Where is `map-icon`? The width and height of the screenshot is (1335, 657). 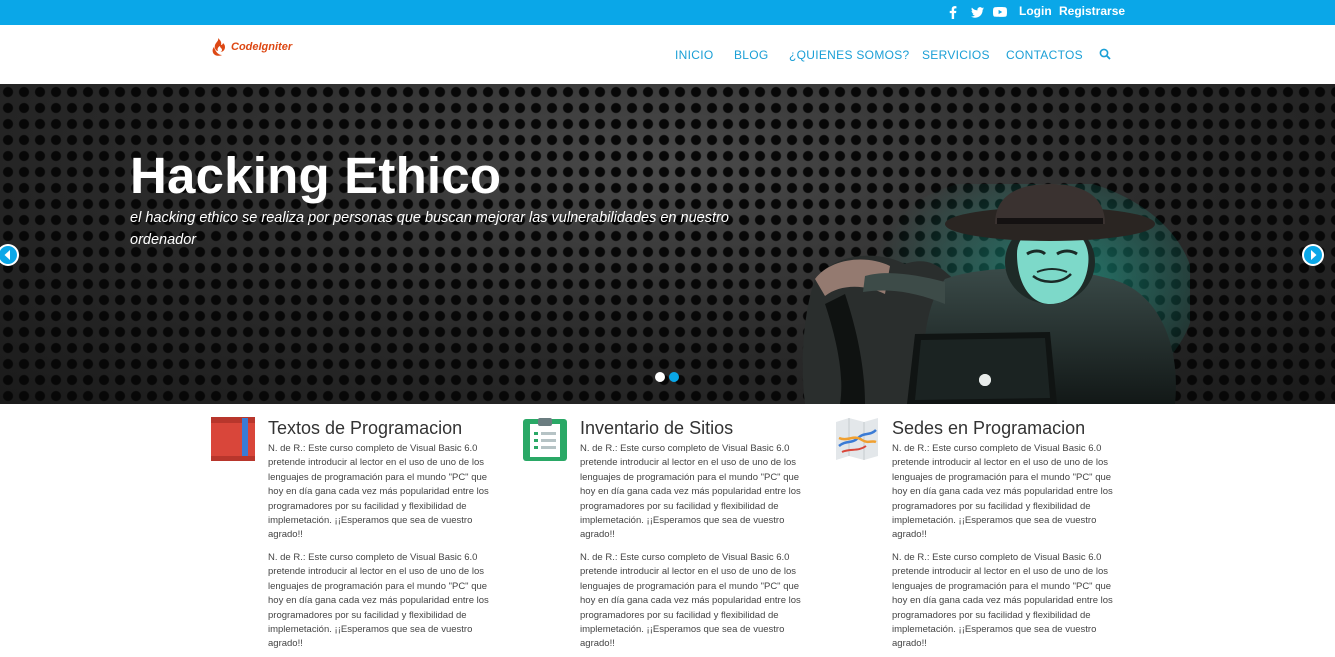 map-icon is located at coordinates (857, 439).